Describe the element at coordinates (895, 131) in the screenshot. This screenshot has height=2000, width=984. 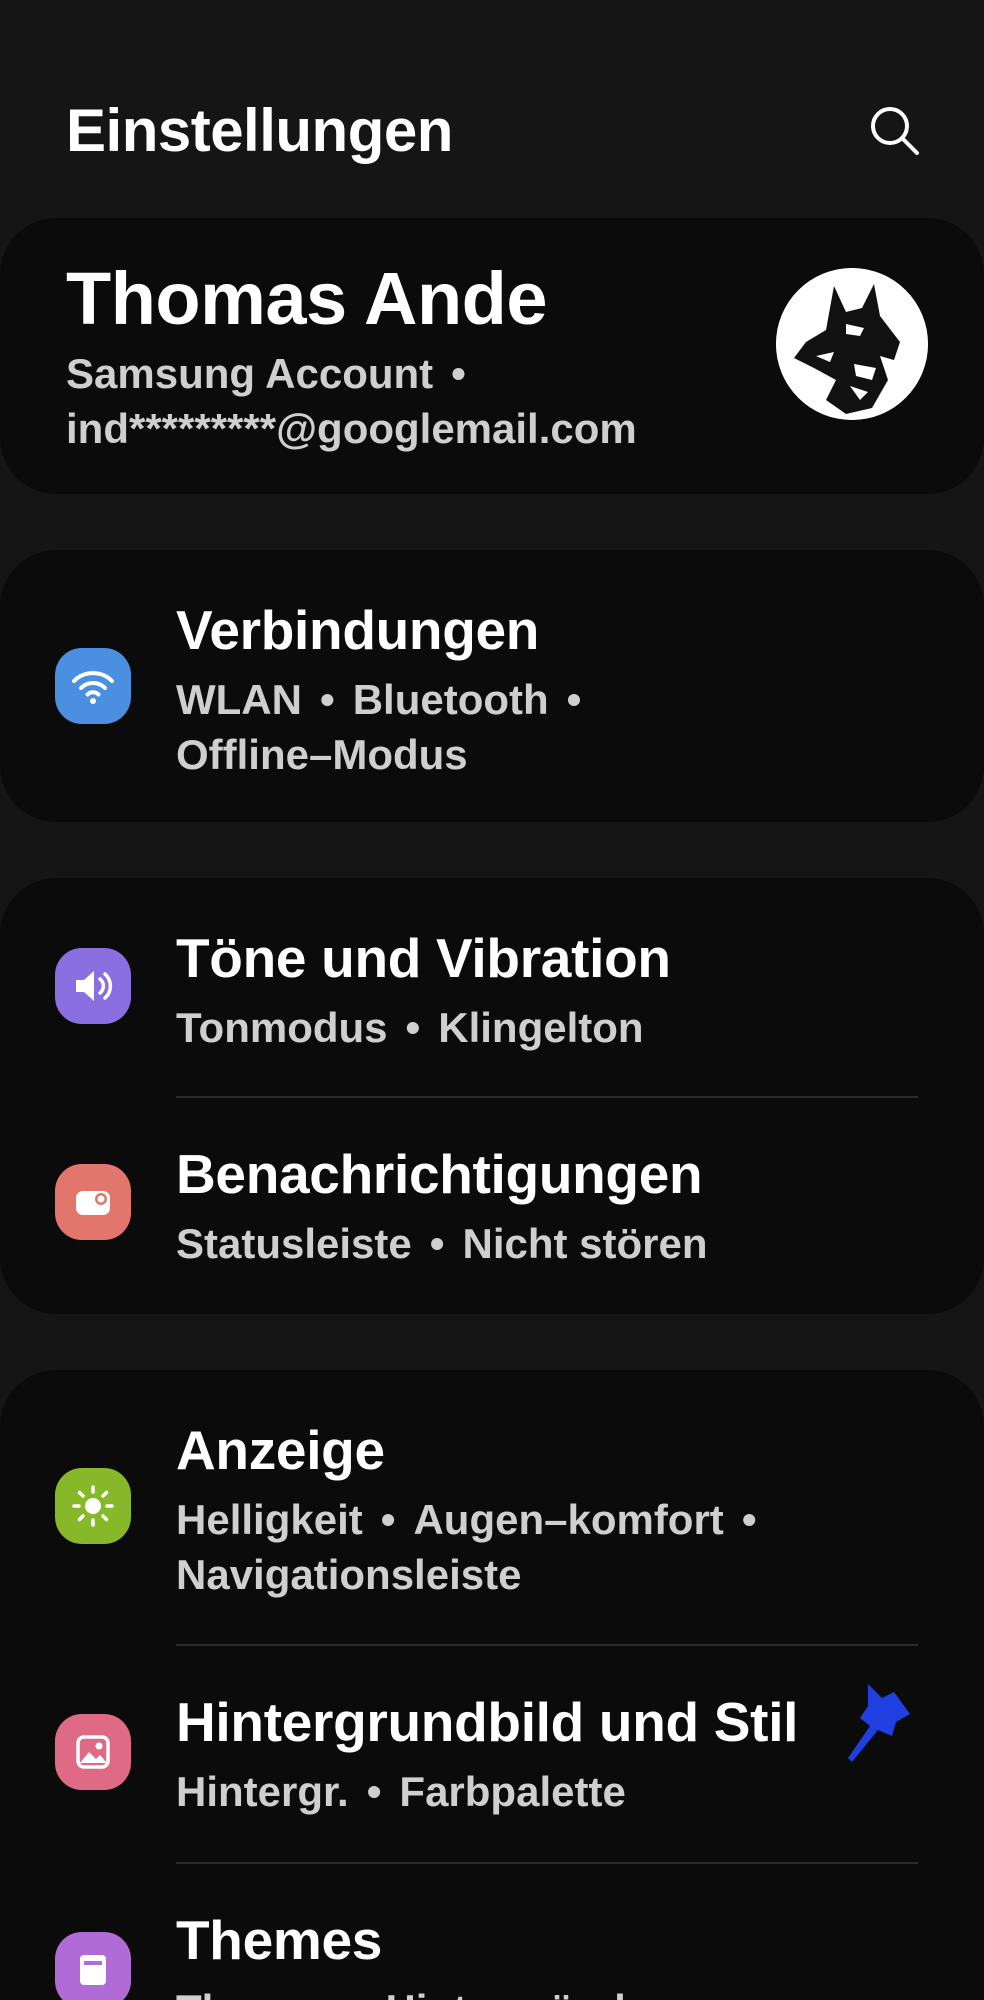
I see `search-icon` at that location.